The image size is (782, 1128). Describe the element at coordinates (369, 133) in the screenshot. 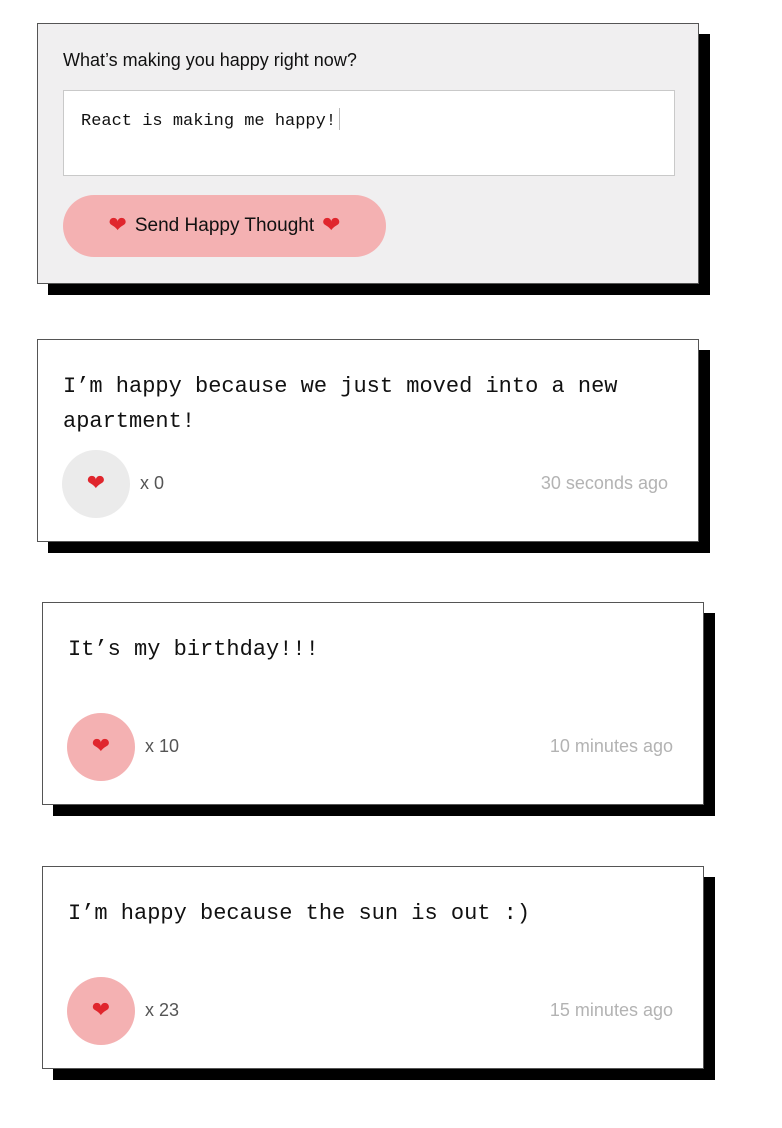

I see `thought-input: React is making me happy!` at that location.